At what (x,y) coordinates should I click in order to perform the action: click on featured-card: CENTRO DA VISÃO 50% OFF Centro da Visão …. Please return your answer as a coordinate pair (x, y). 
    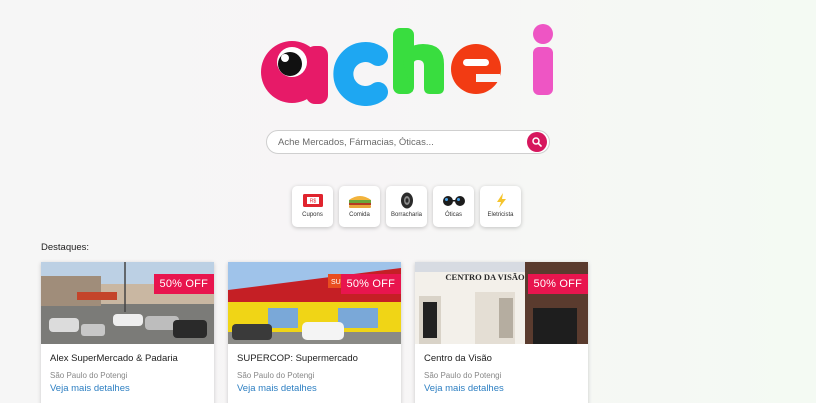
    Looking at the image, I should click on (501, 332).